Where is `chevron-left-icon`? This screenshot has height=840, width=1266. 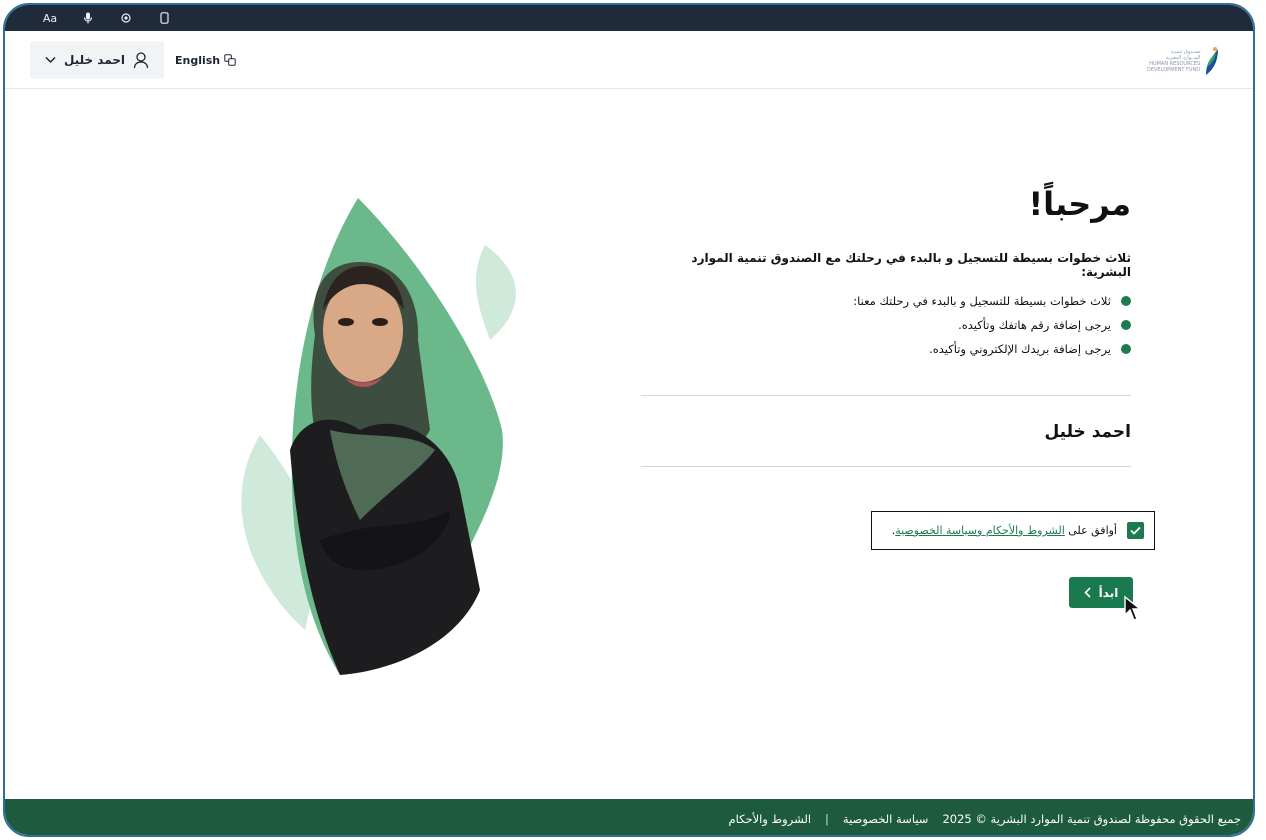 chevron-left-icon is located at coordinates (1087, 592).